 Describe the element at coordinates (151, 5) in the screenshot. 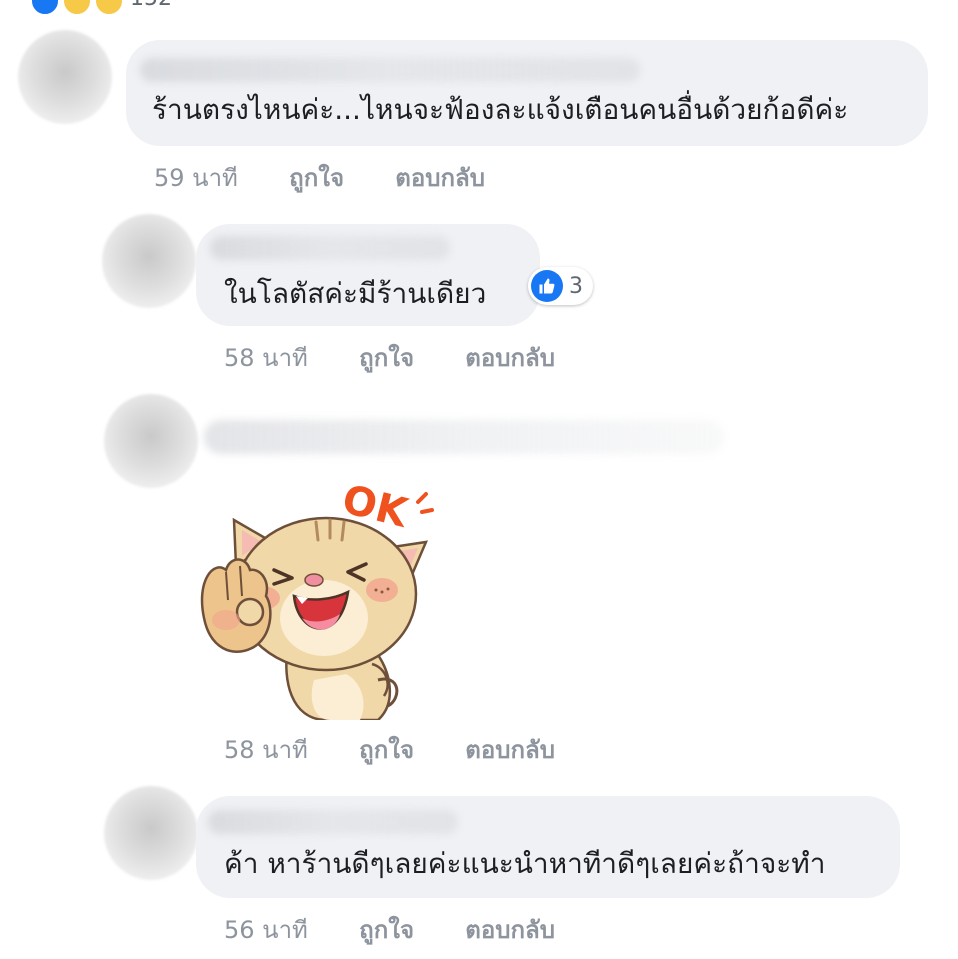

I see `reaction-count: 152` at that location.